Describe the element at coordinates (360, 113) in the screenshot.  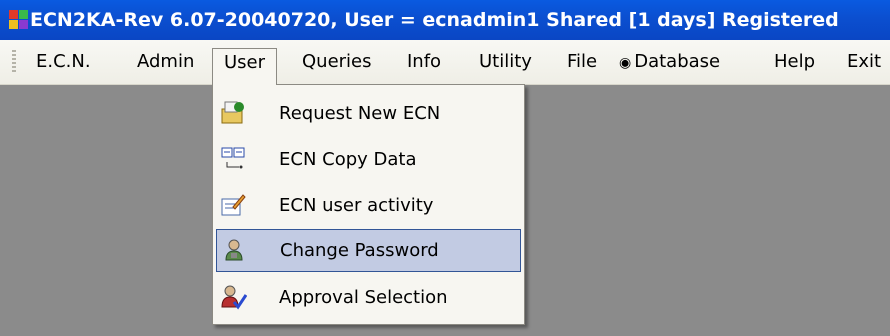
I see `menu-item-label: Request New ECN` at that location.